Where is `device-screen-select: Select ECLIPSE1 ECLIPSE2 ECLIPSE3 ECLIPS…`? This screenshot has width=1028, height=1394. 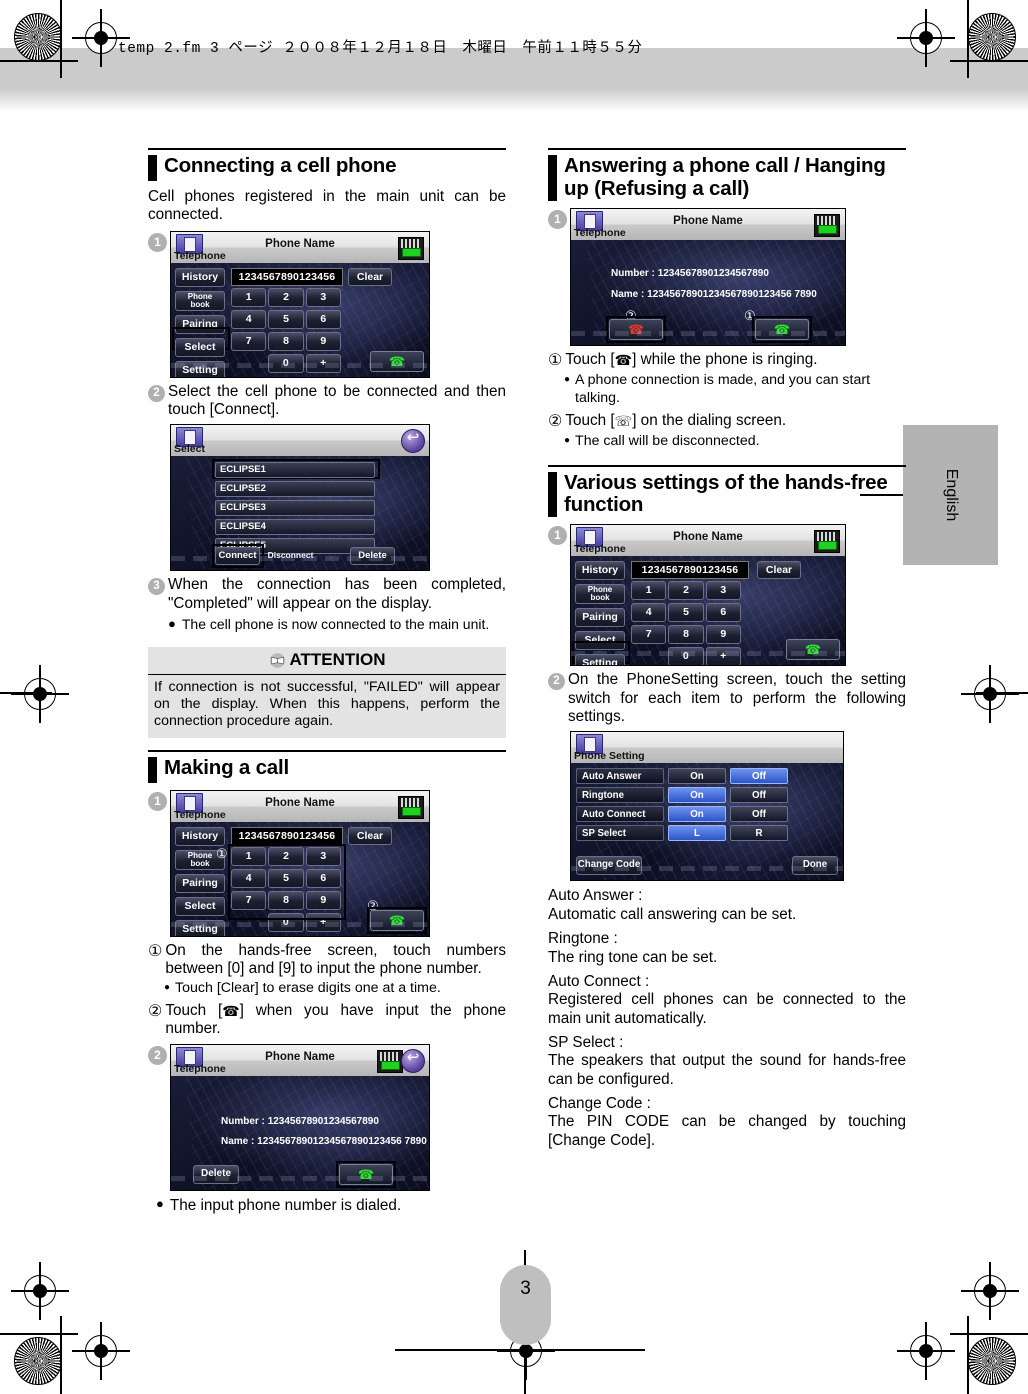 device-screen-select: Select ECLIPSE1 ECLIPSE2 ECLIPSE3 ECLIPS… is located at coordinates (300, 498).